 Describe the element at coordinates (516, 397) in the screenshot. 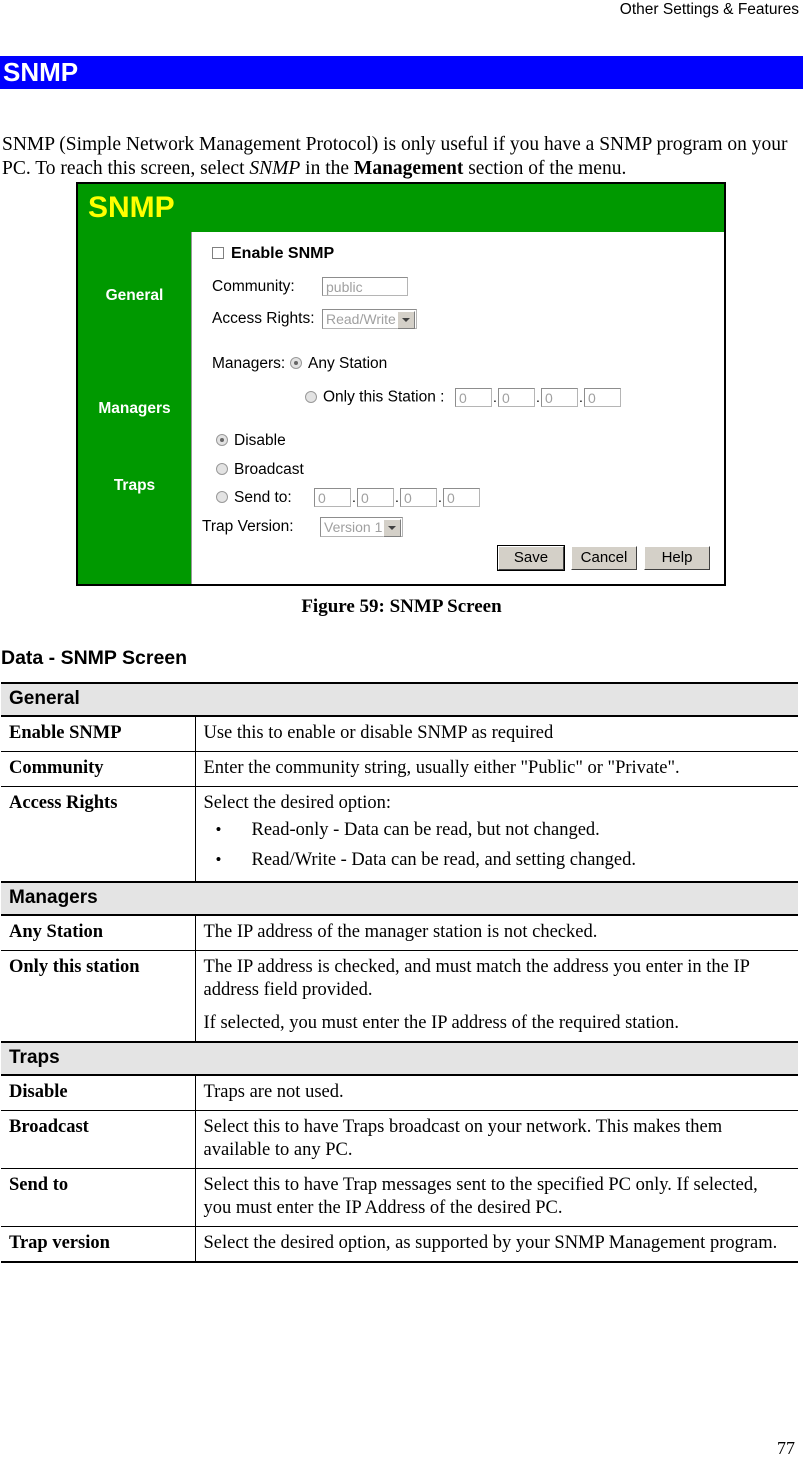

I see `manager-ip-octet-2: 0` at that location.